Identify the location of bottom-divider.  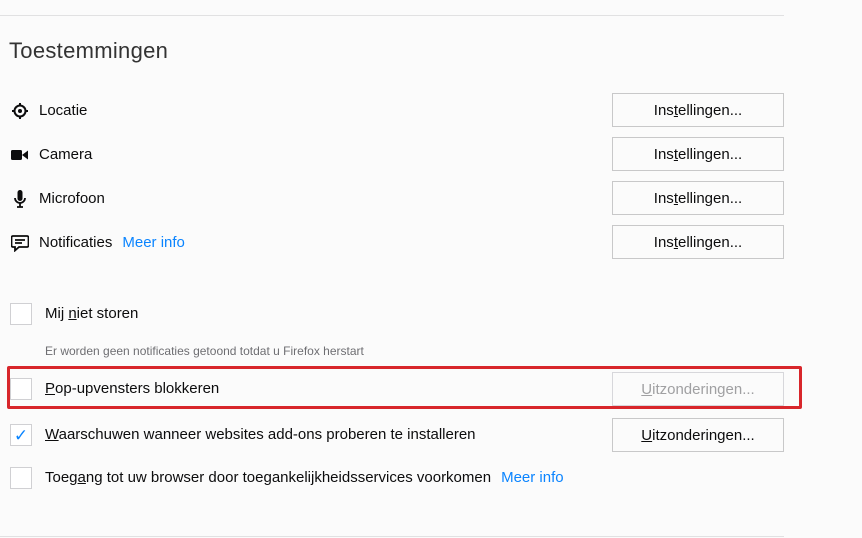
(392, 536).